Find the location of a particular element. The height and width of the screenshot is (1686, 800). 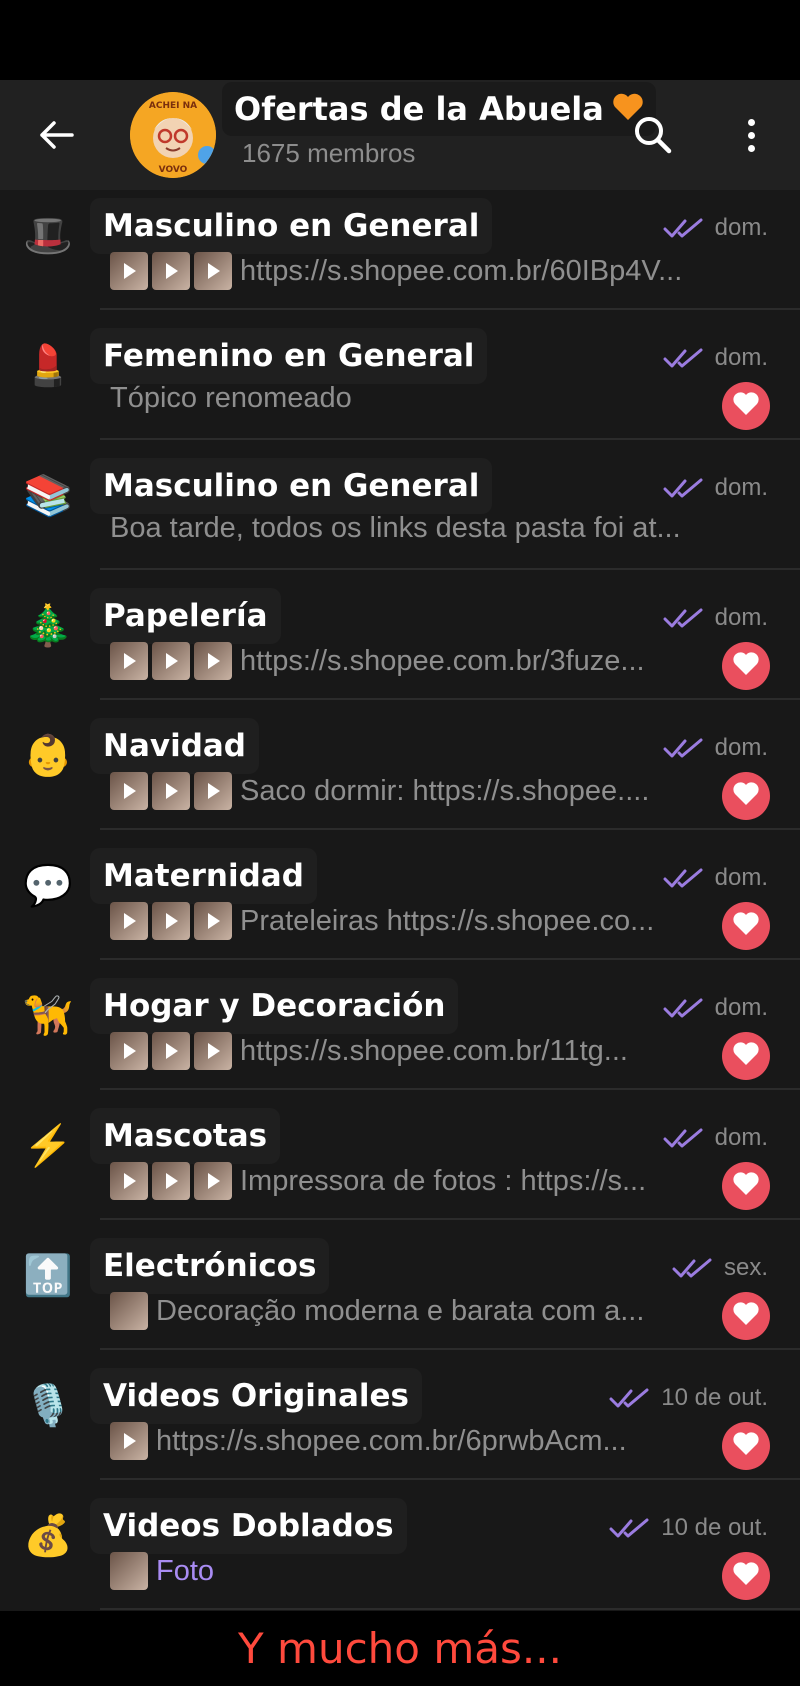

topic-preview-text: Tópico renomeado is located at coordinates (231, 398).